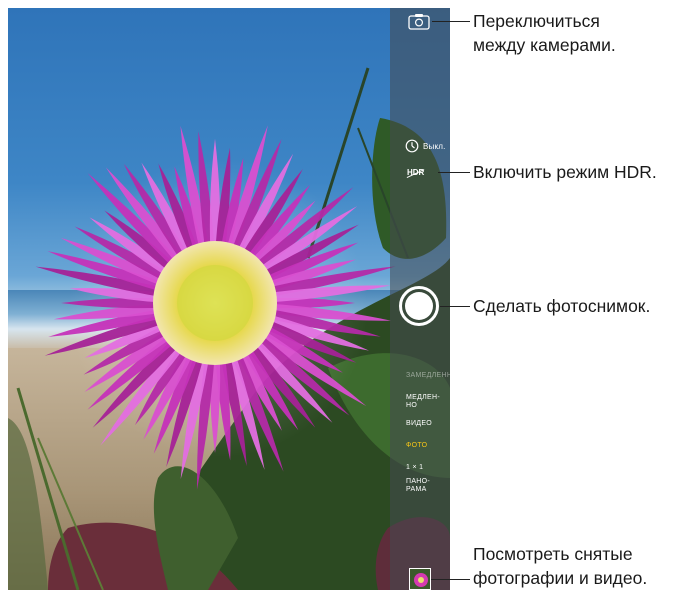 The image size is (689, 598). I want to click on mode-option: ЗАМЕДЛЕННО, so click(432, 376).